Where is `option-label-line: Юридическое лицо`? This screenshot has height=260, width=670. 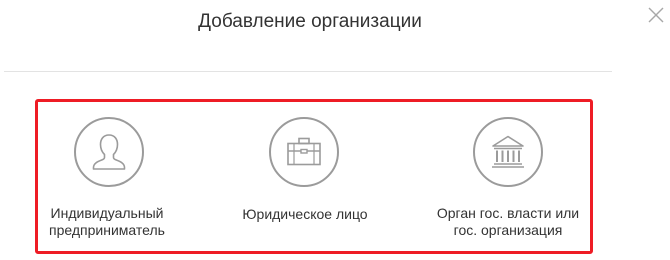
option-label-line: Юридическое лицо is located at coordinates (305, 214).